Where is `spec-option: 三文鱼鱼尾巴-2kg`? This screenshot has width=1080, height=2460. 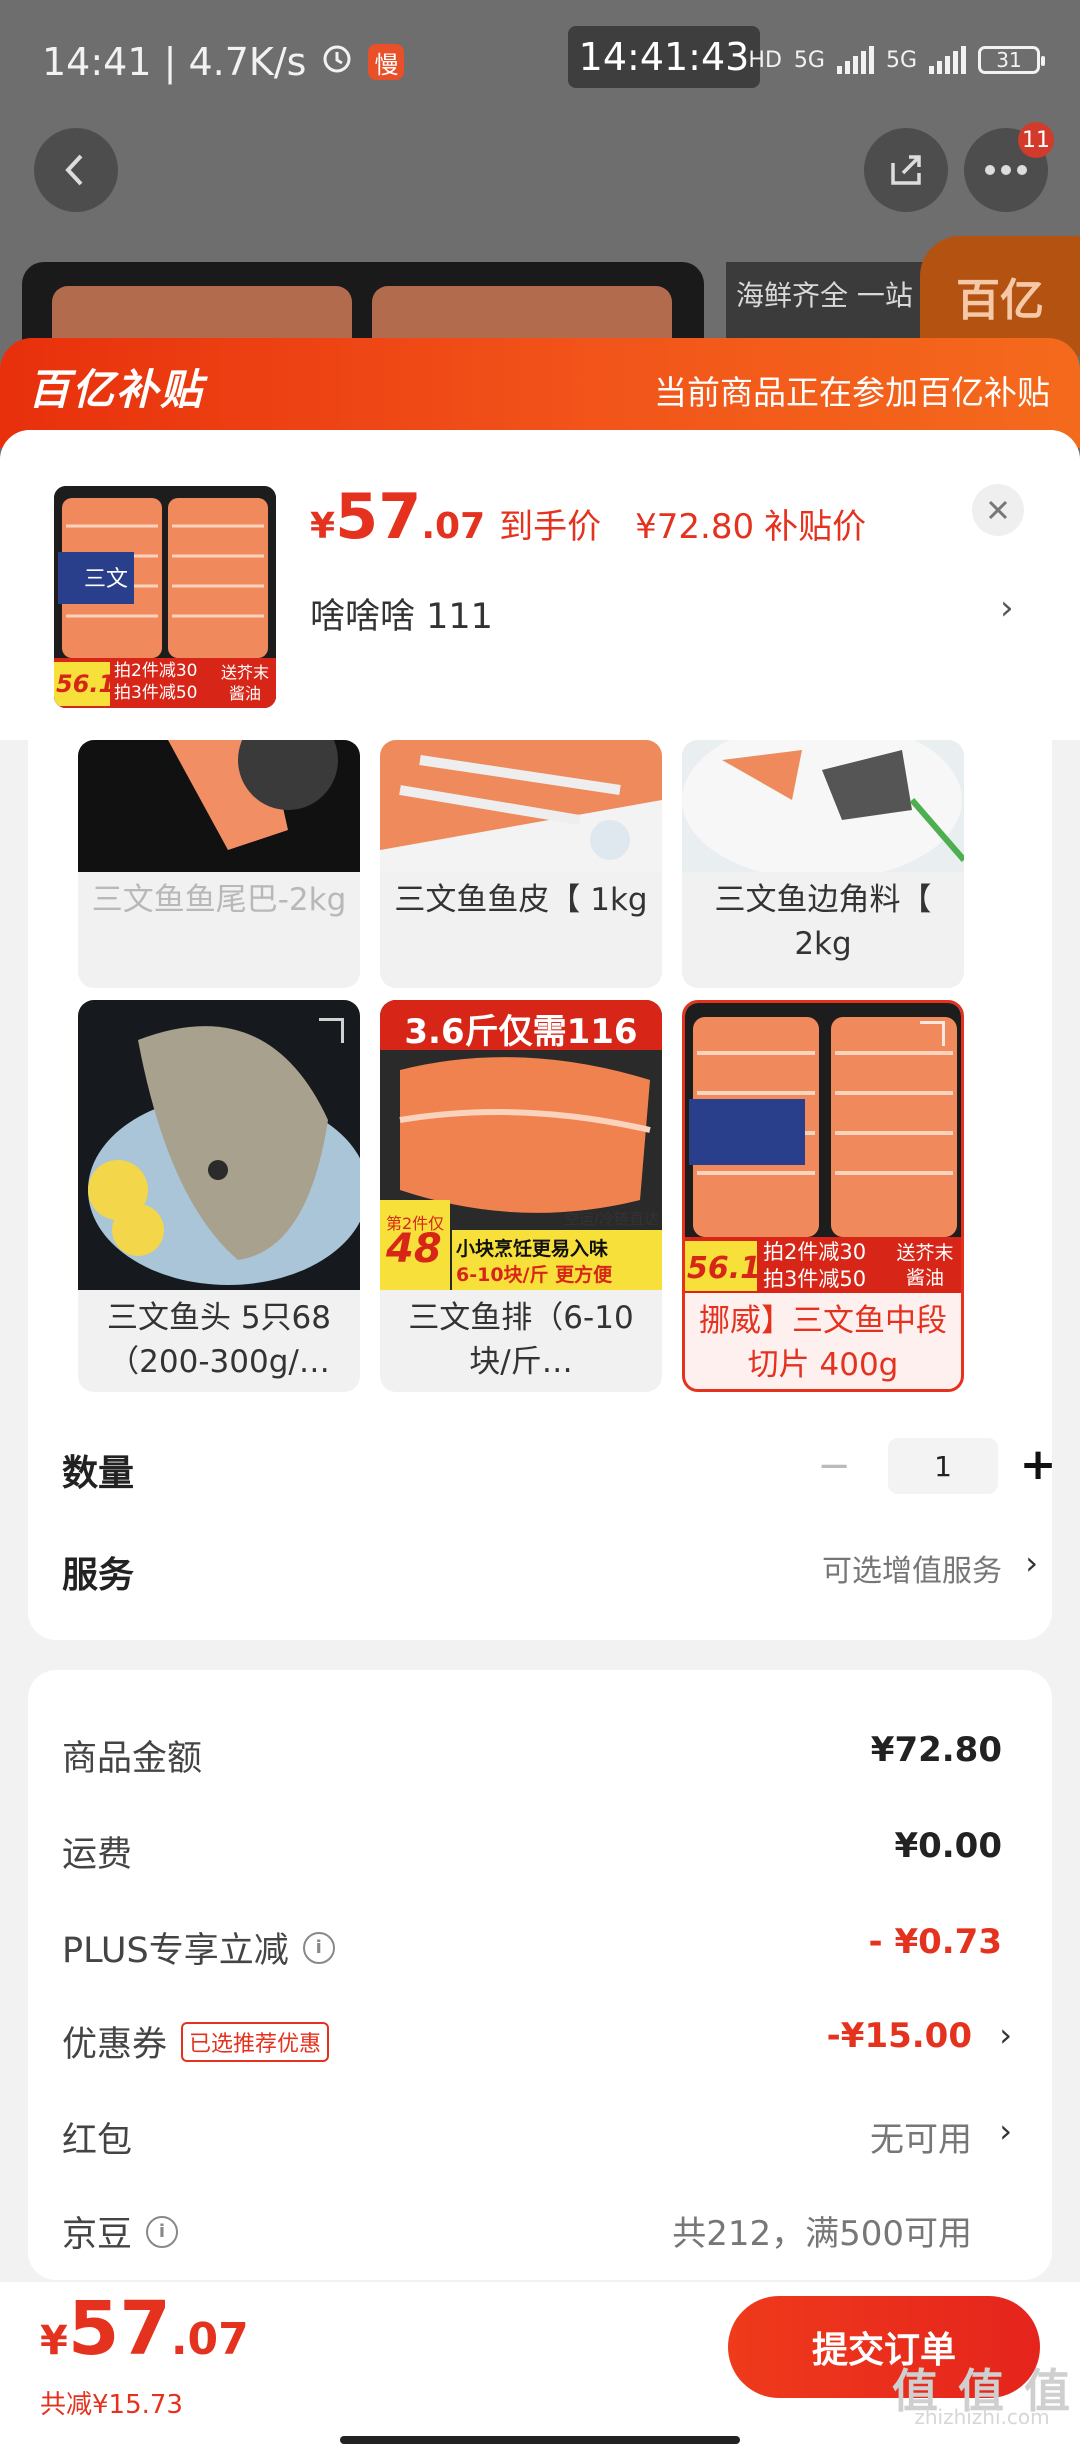 spec-option: 三文鱼鱼尾巴-2kg is located at coordinates (219, 864).